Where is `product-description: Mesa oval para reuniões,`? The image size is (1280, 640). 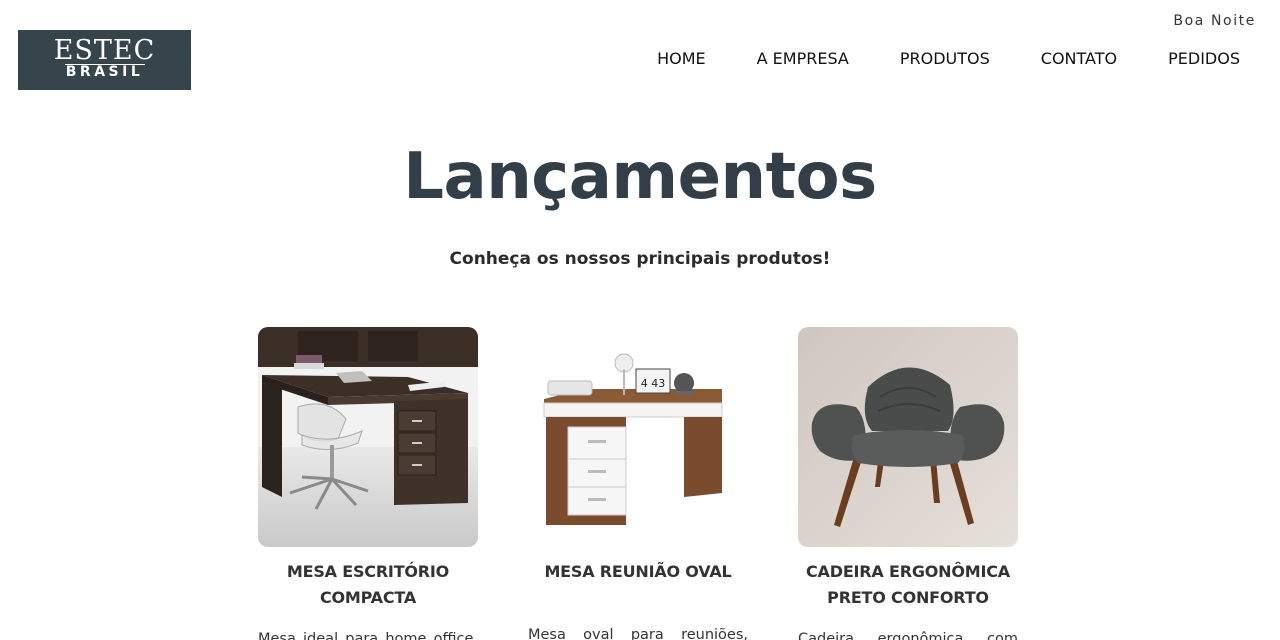 product-description: Mesa oval para reuniões, is located at coordinates (638, 633).